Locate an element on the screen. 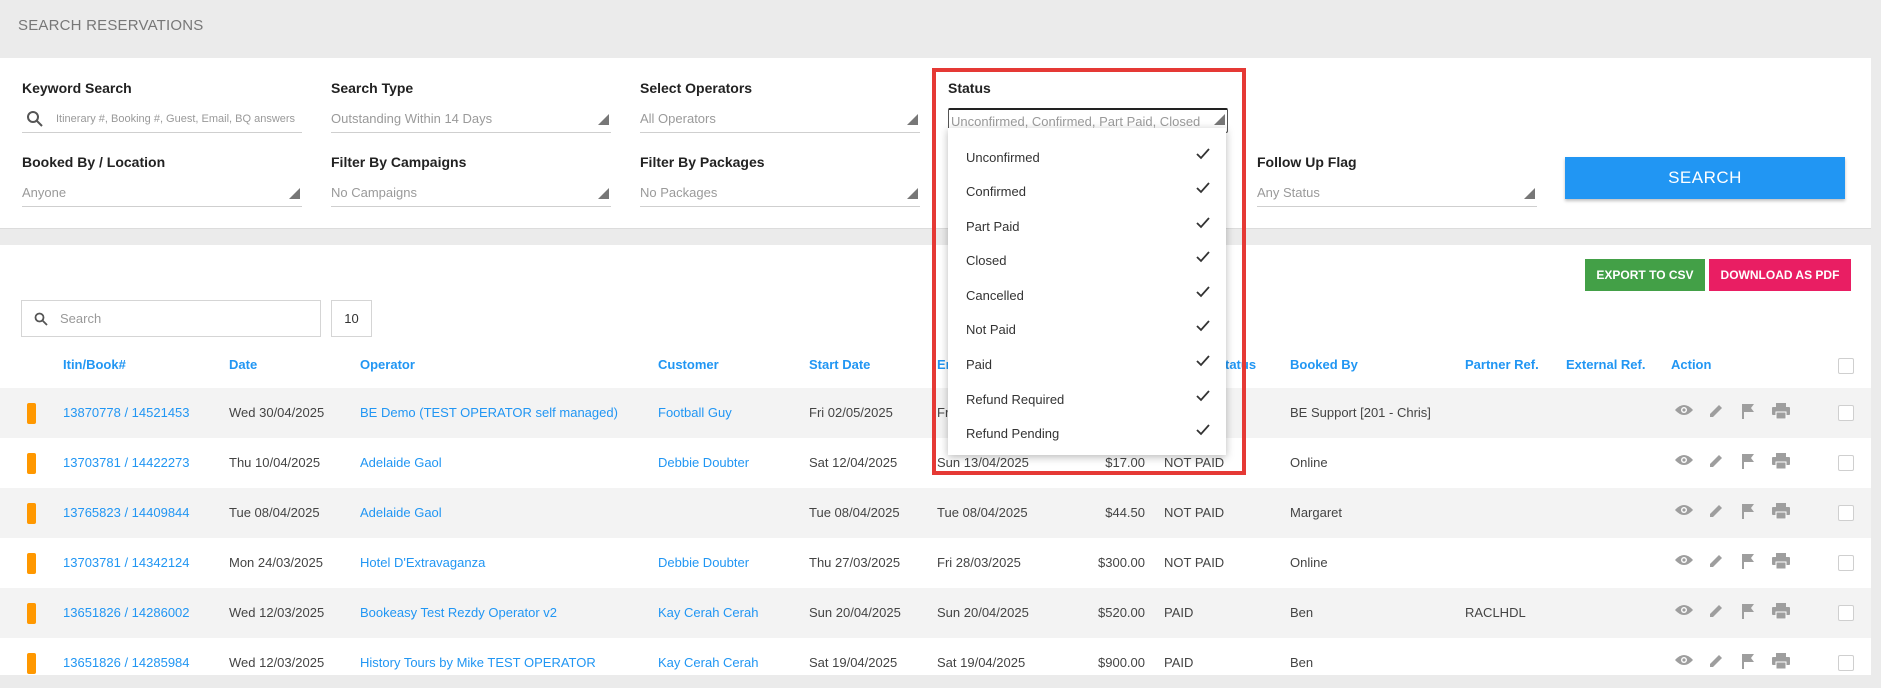 The image size is (1881, 688). col-date: Date is located at coordinates (243, 364).